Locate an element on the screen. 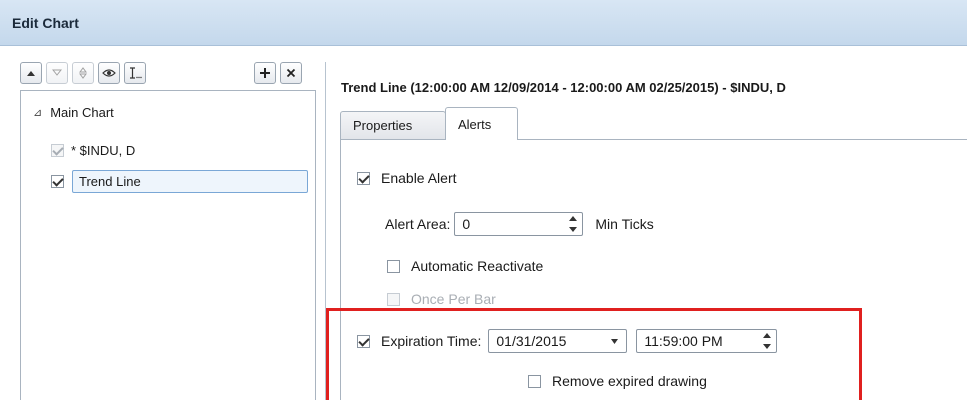  title-bar: Edit Chart is located at coordinates (483, 23).